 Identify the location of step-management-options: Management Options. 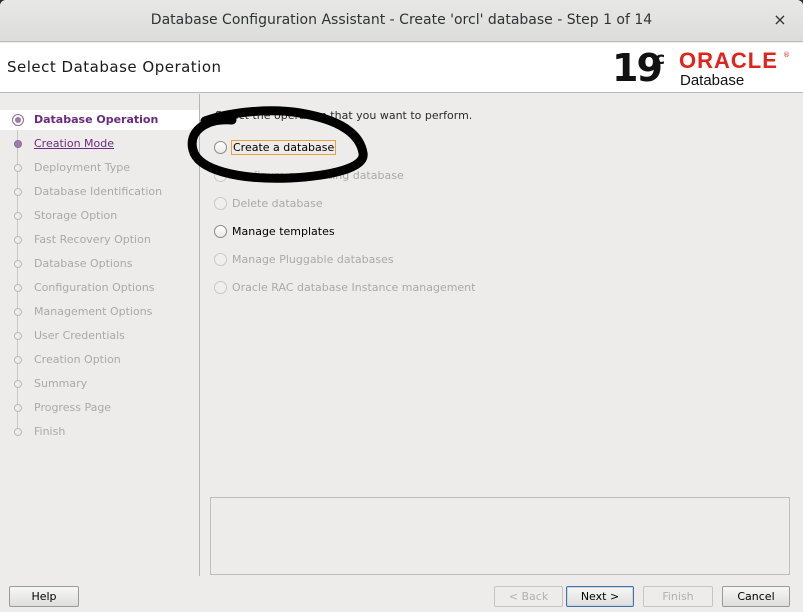
(99, 312).